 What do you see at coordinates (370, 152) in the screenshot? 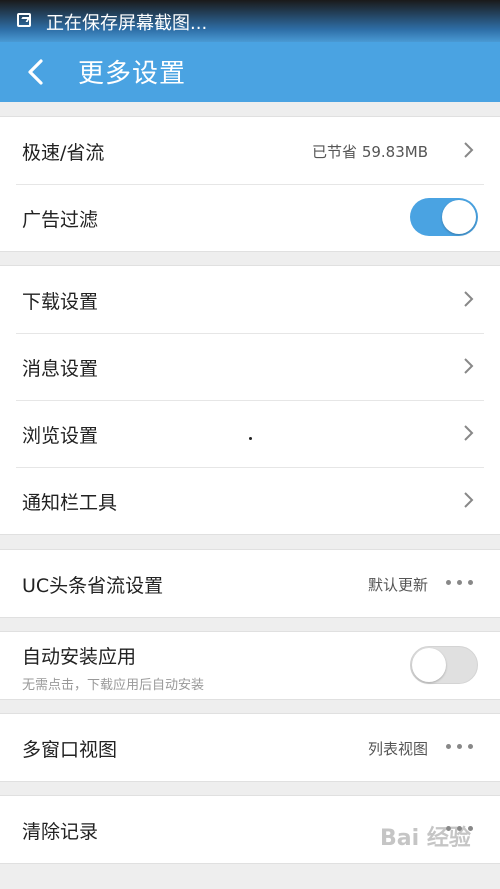
I see `saved-data-value: 已节省 59.83MB` at bounding box center [370, 152].